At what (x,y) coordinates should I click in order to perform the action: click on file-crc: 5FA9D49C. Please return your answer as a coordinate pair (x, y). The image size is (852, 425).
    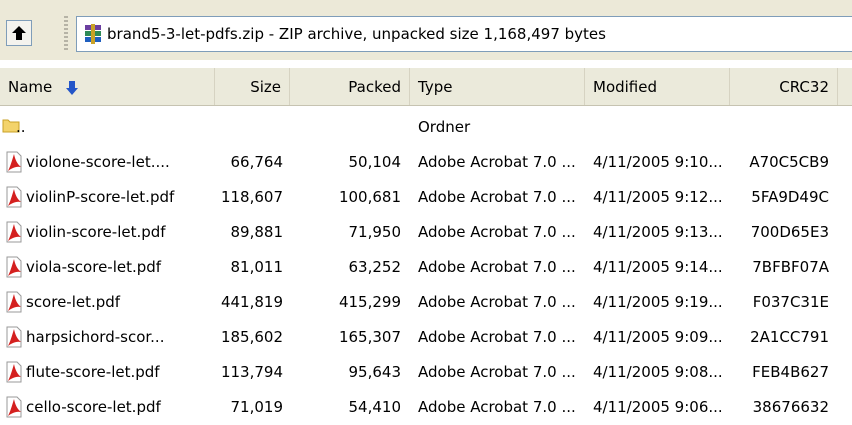
    Looking at the image, I should click on (790, 197).